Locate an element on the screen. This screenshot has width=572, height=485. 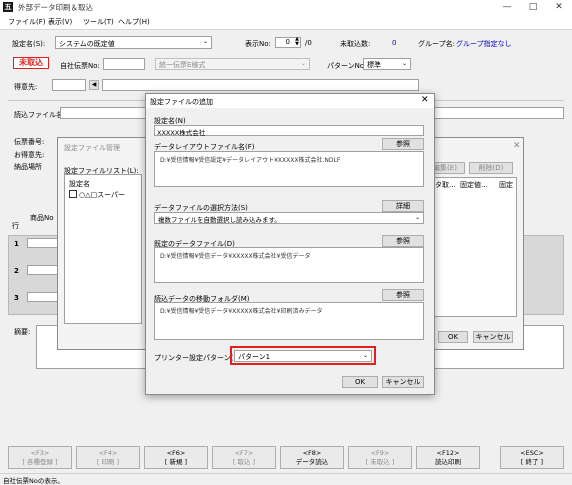
f12-label: 読込印刷 is located at coordinates (448, 462).